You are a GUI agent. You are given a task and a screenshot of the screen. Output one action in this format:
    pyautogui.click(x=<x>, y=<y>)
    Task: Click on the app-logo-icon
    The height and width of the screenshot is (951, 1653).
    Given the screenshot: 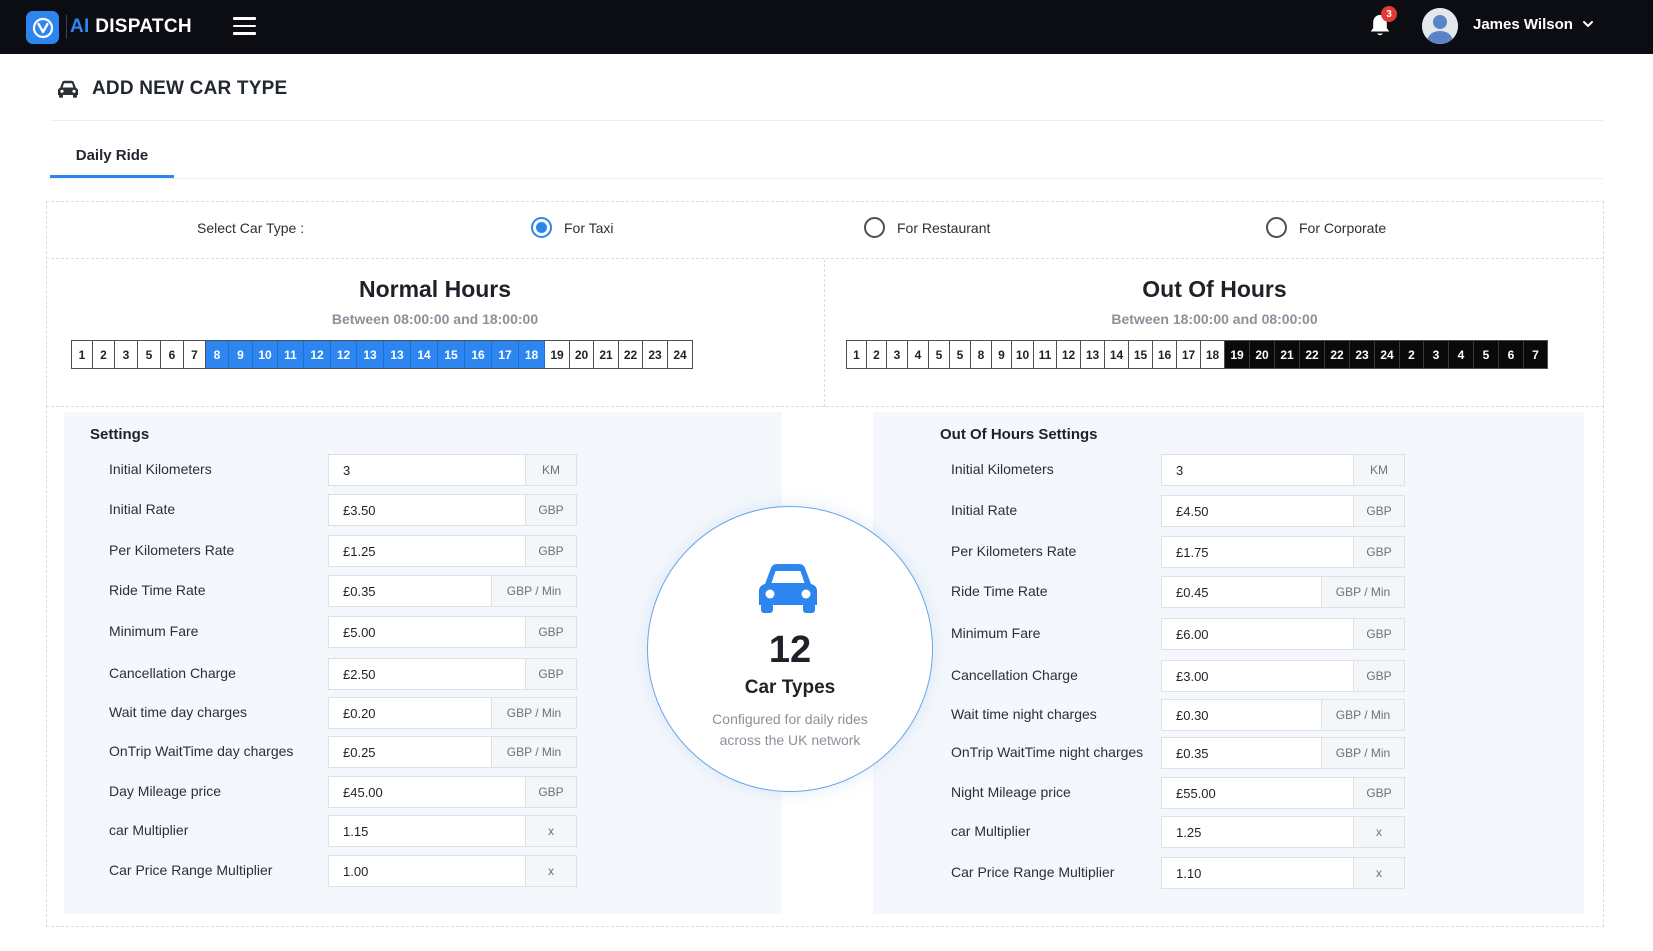 What is the action you would take?
    pyautogui.click(x=42, y=27)
    